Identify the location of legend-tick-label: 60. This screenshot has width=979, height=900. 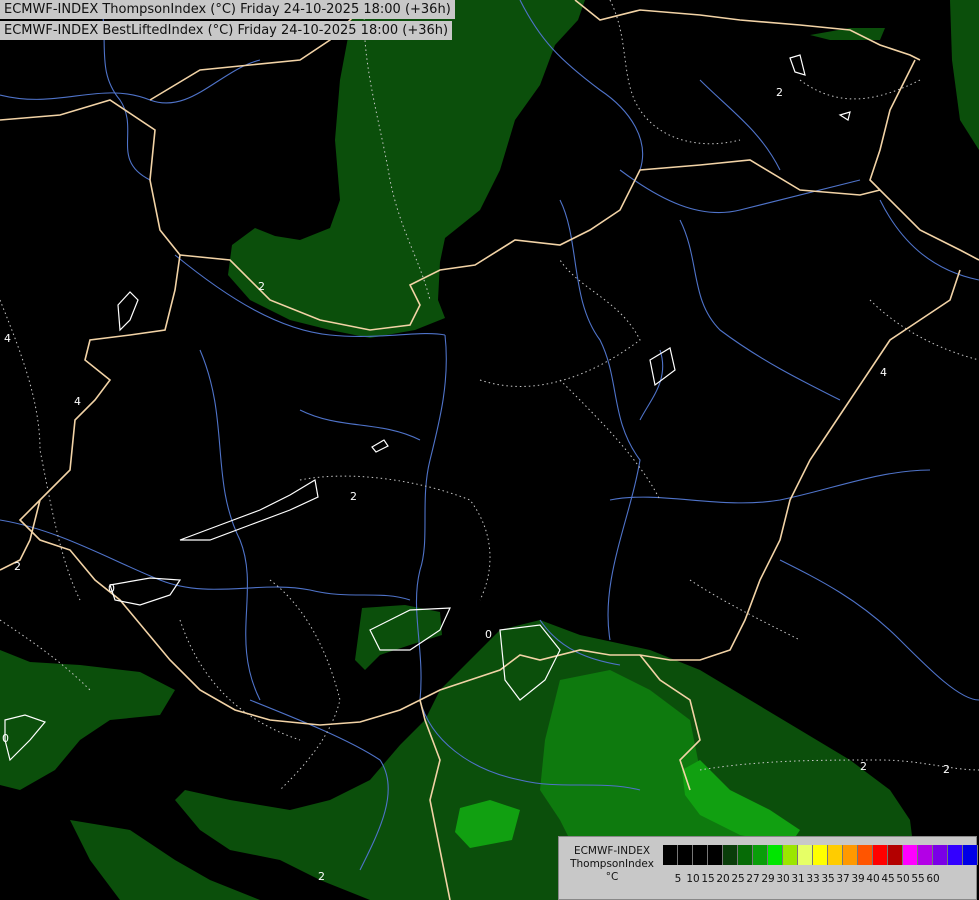
(933, 879).